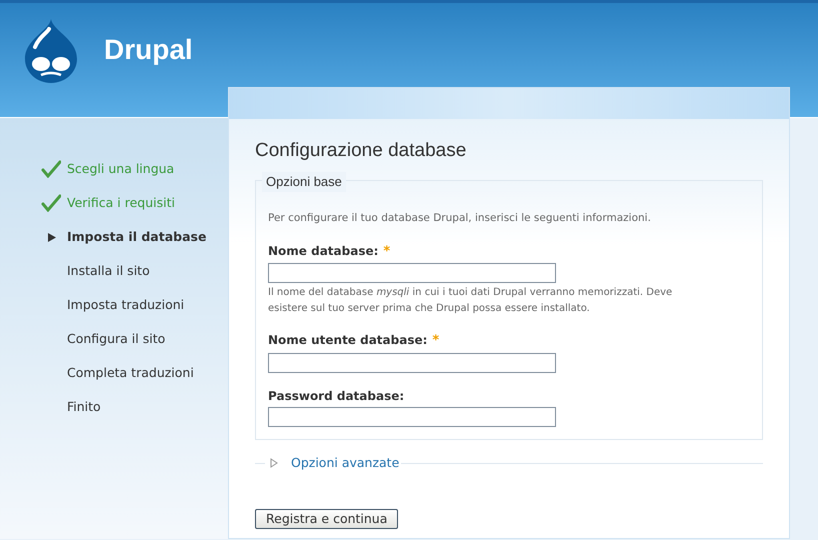 Image resolution: width=818 pixels, height=540 pixels. I want to click on submit-button: Registra e continua, so click(326, 518).